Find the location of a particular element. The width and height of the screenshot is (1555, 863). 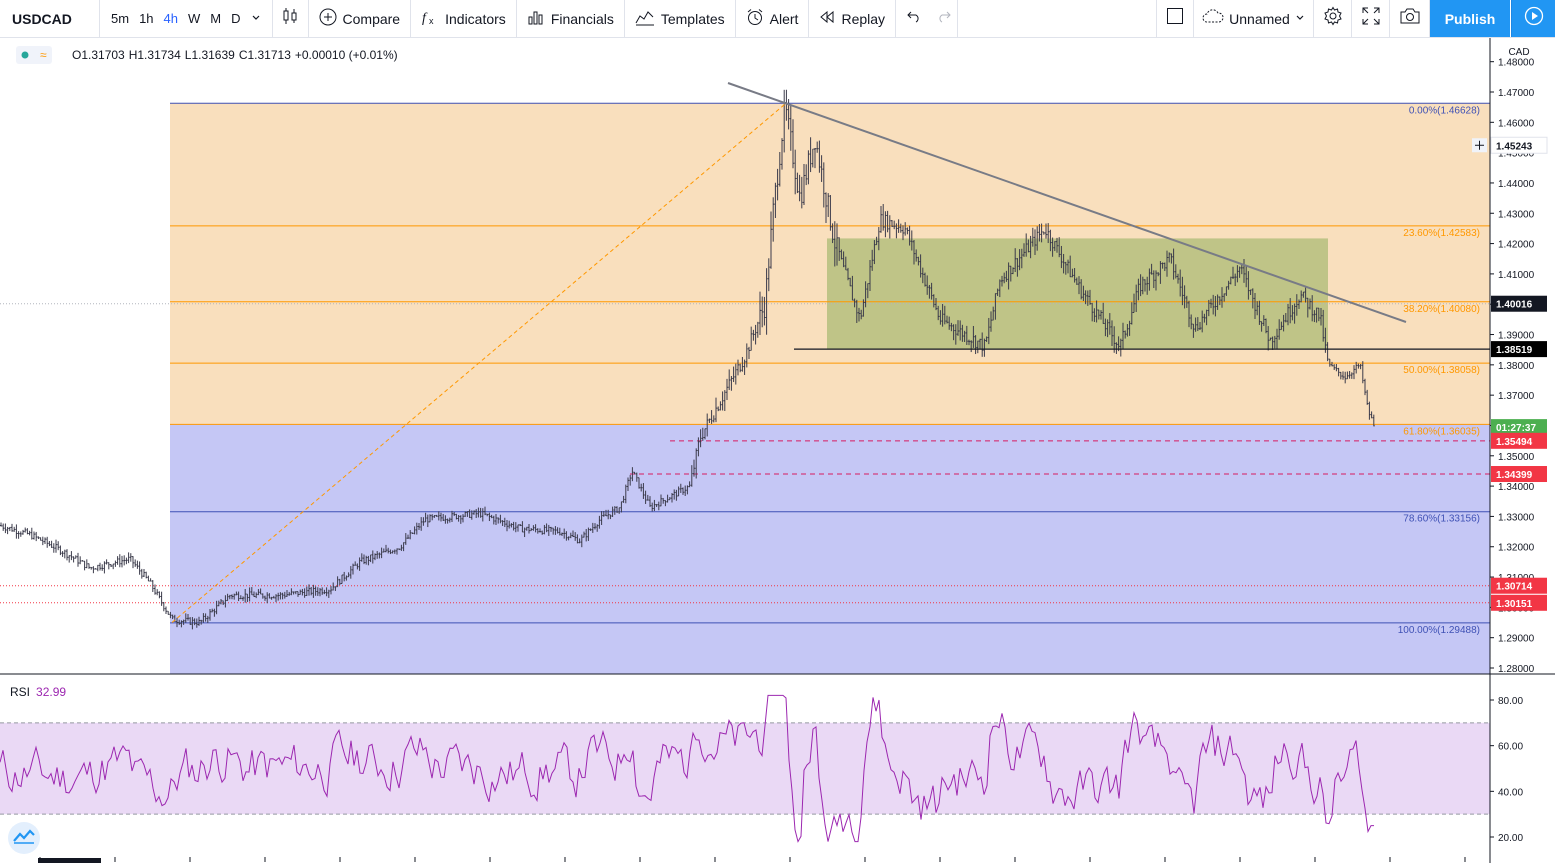

publish-button: Publish is located at coordinates (1470, 18).